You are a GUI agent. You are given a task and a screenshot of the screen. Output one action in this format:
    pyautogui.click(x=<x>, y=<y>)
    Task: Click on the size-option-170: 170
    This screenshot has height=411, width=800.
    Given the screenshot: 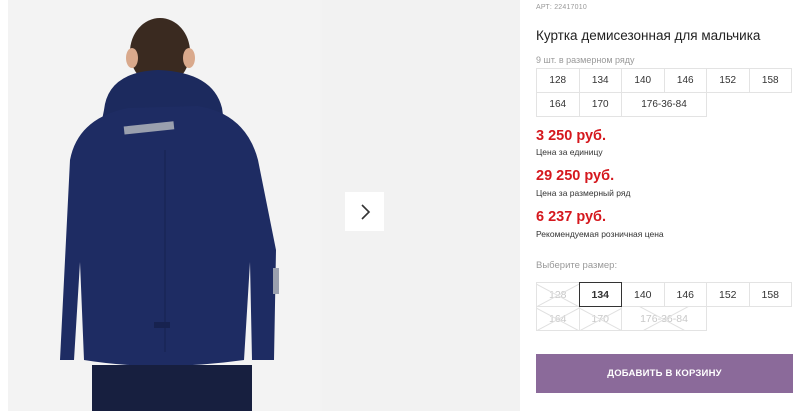 What is the action you would take?
    pyautogui.click(x=600, y=318)
    